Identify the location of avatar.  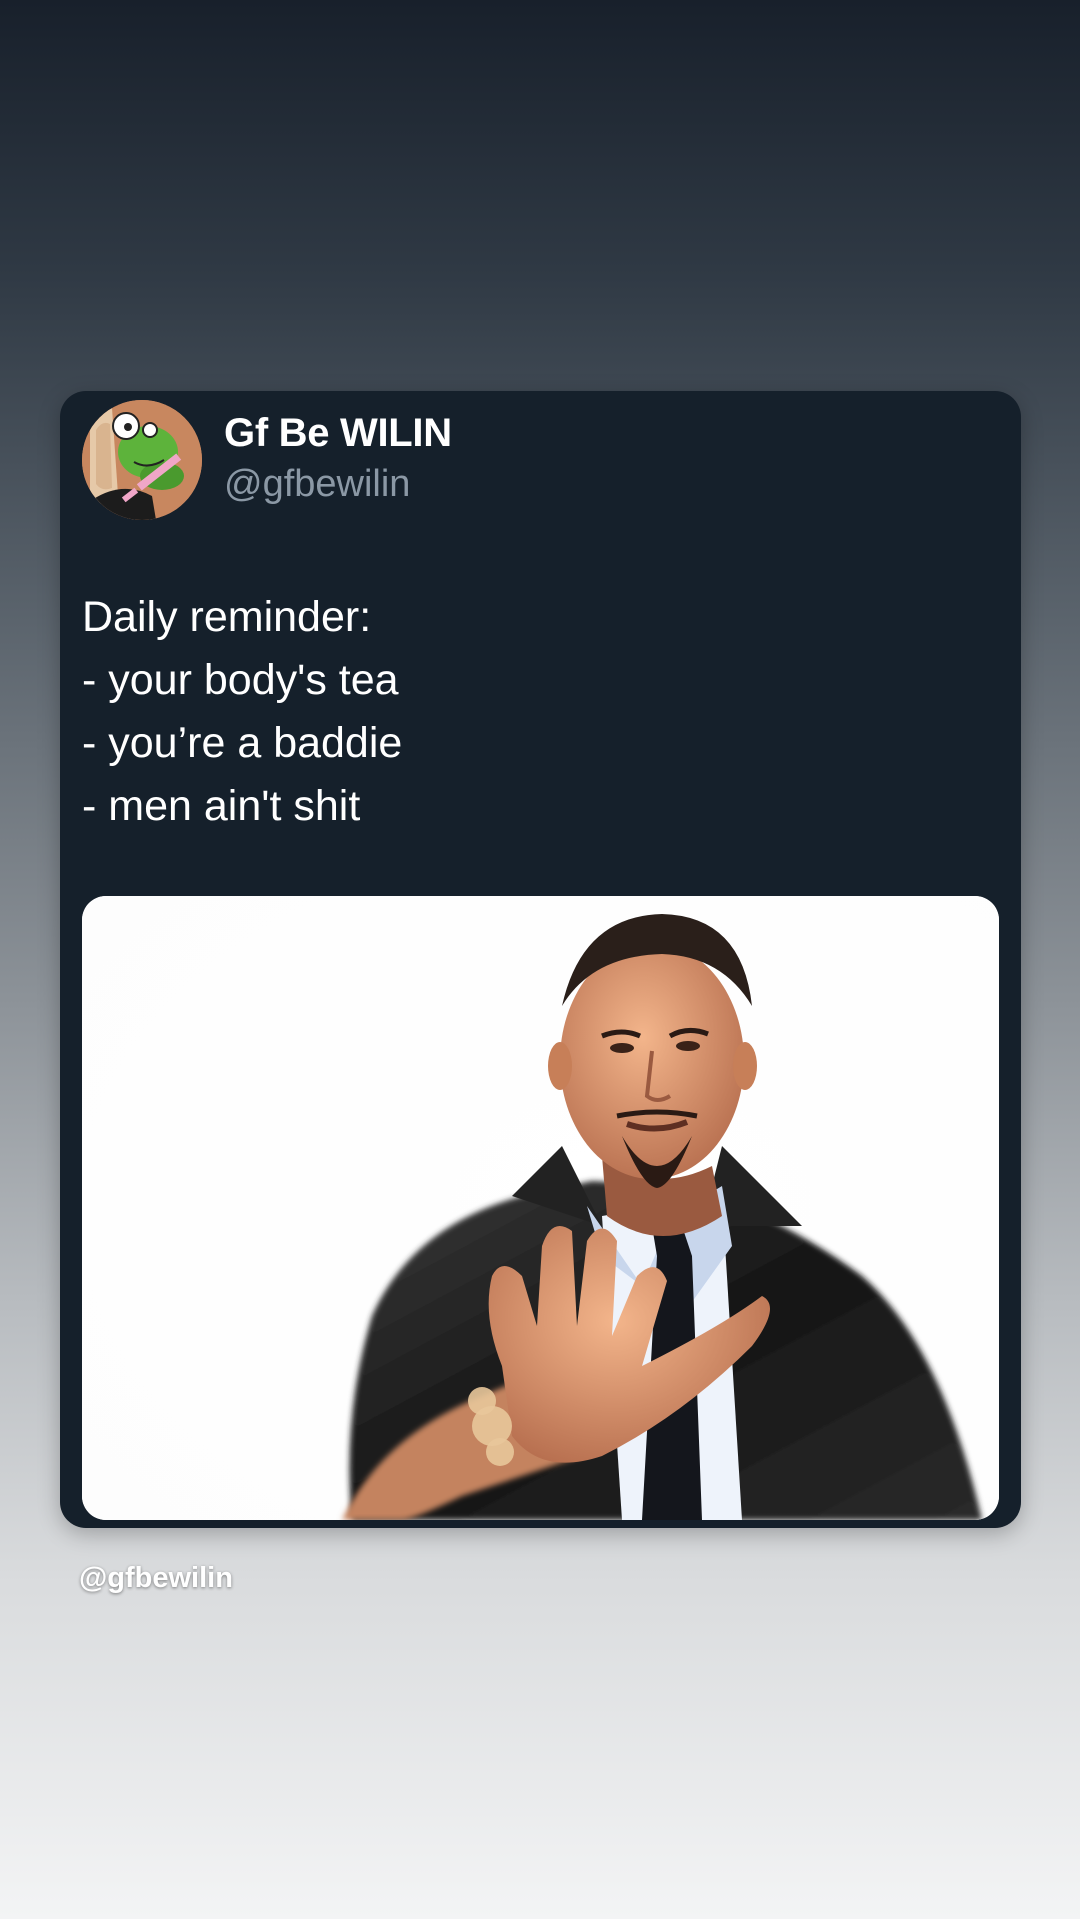
(142, 460).